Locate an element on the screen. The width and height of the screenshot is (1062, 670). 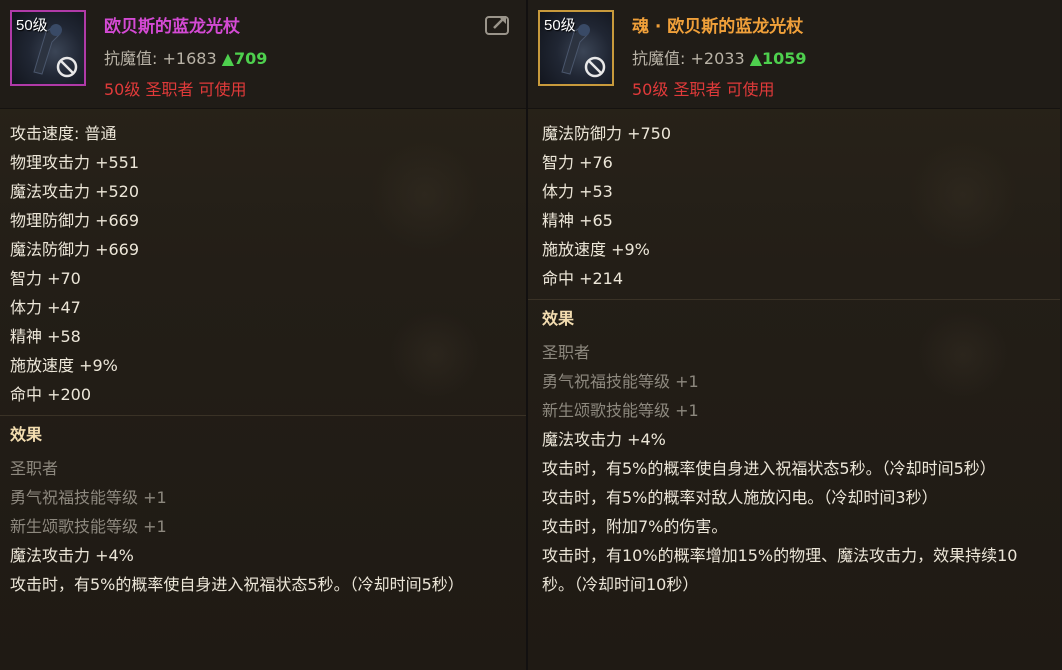
stat-line: 命中 +200 is located at coordinates (51, 394).